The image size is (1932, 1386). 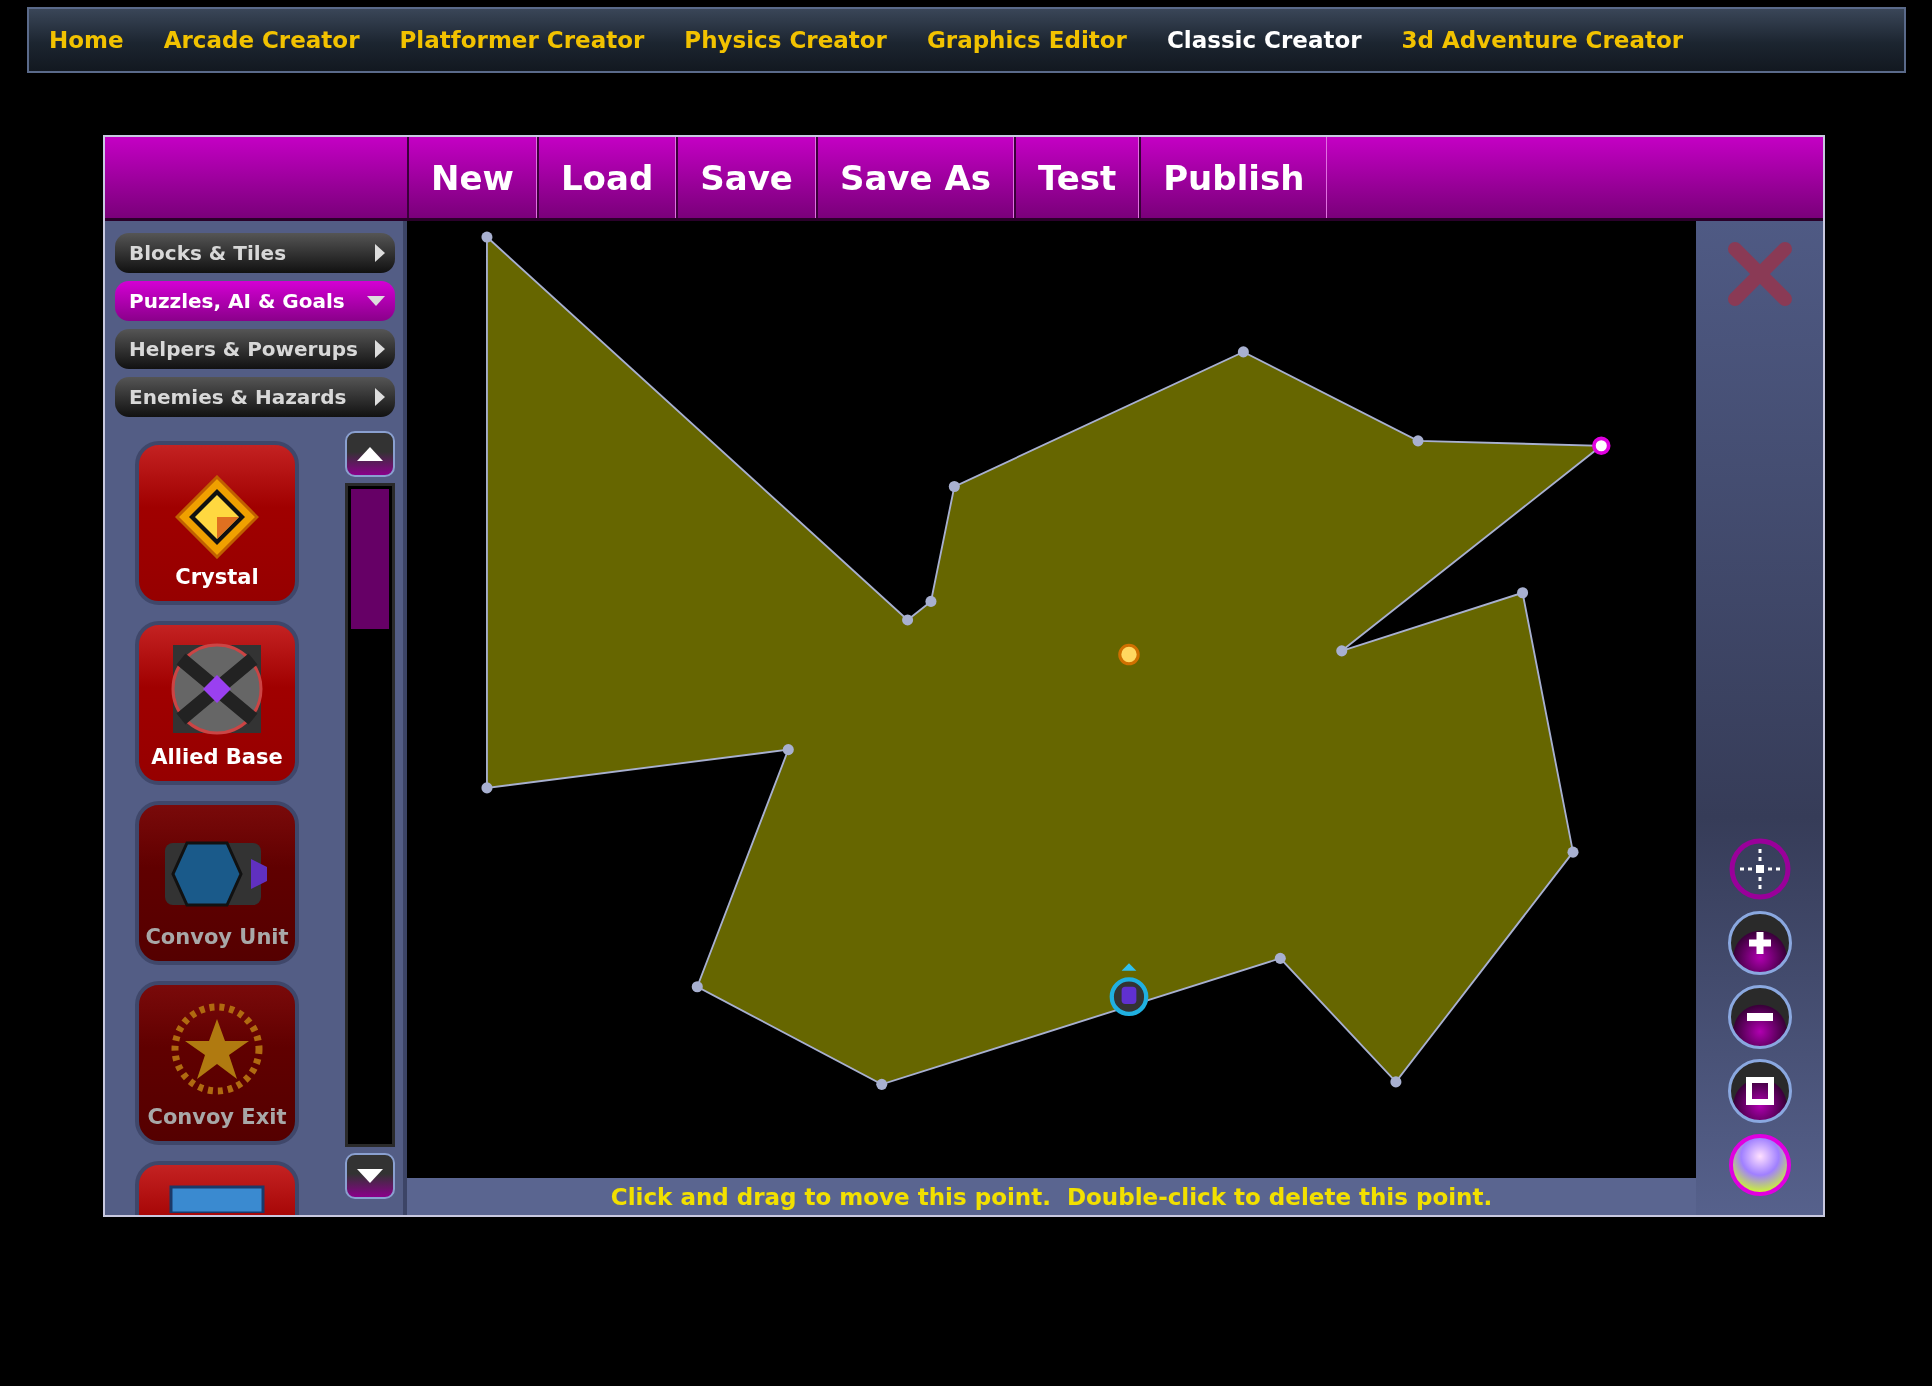 What do you see at coordinates (255, 301) in the screenshot?
I see `category-button: Puzzles, AI & Goals` at bounding box center [255, 301].